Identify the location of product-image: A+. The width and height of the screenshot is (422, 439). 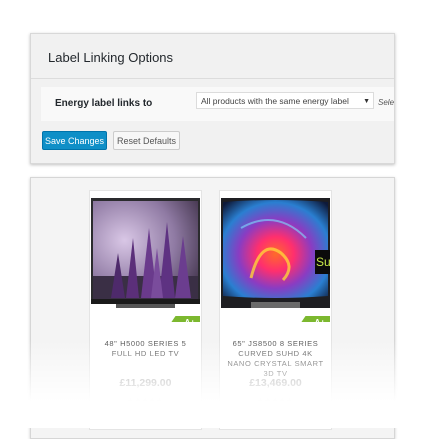
(145, 260).